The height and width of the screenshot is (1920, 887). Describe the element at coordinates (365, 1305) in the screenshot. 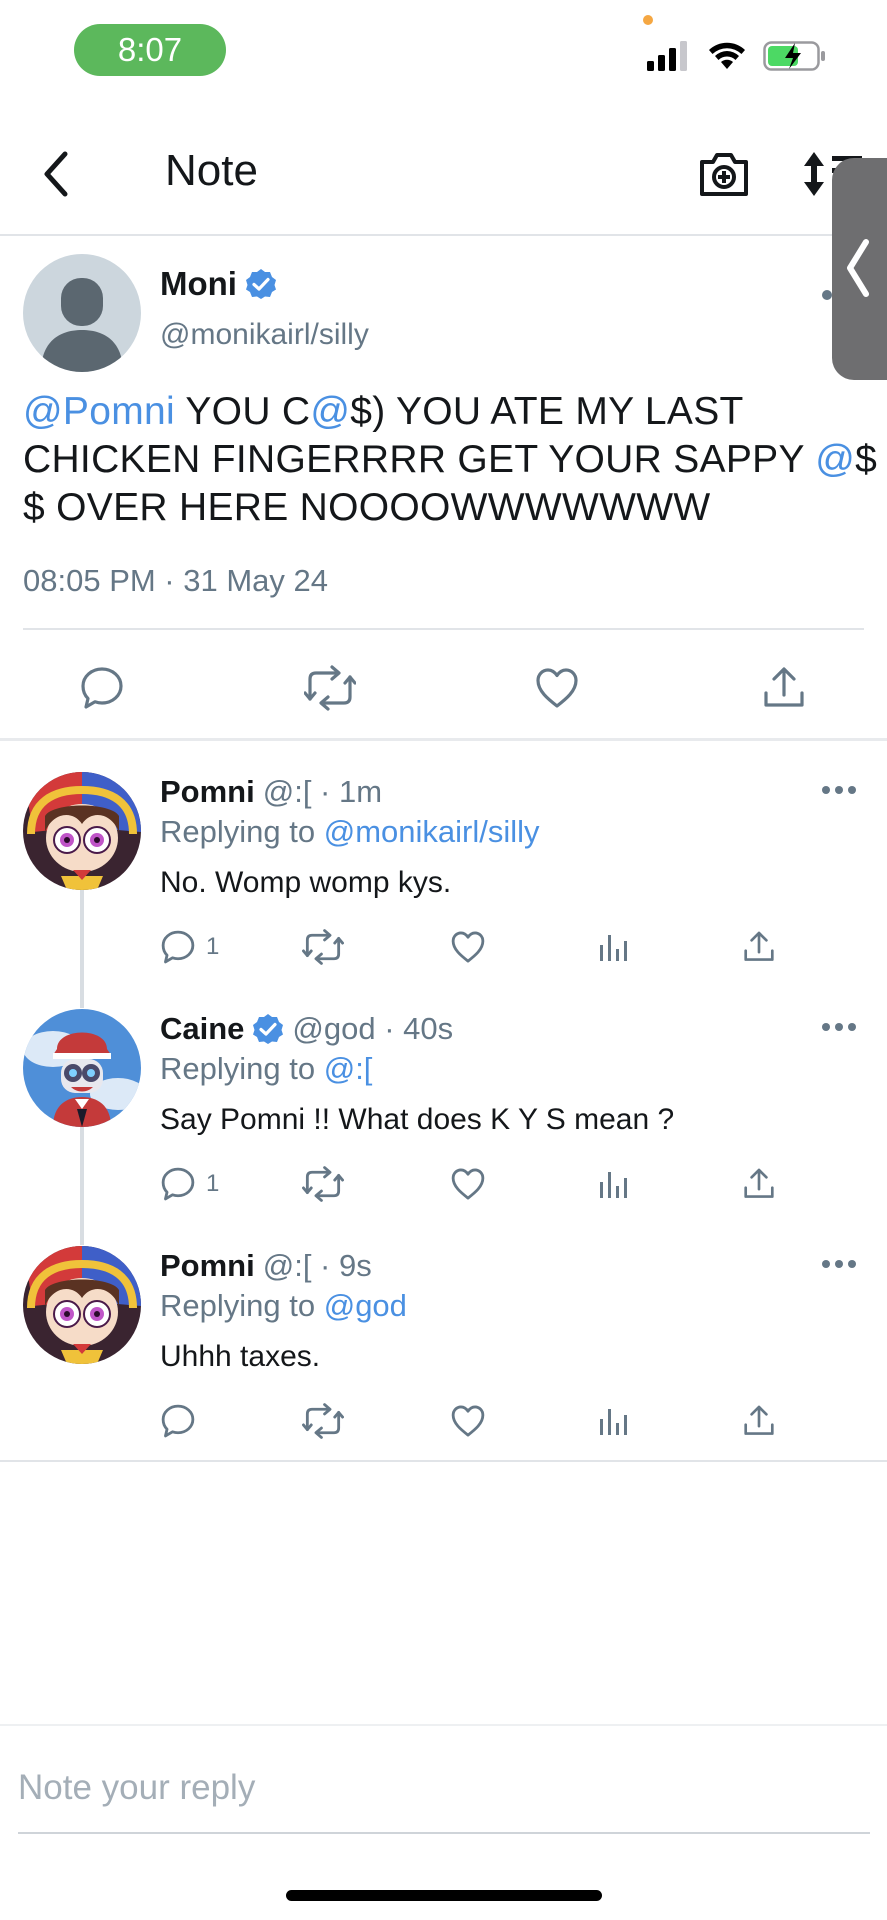

I see `replying-to-link: @god` at that location.